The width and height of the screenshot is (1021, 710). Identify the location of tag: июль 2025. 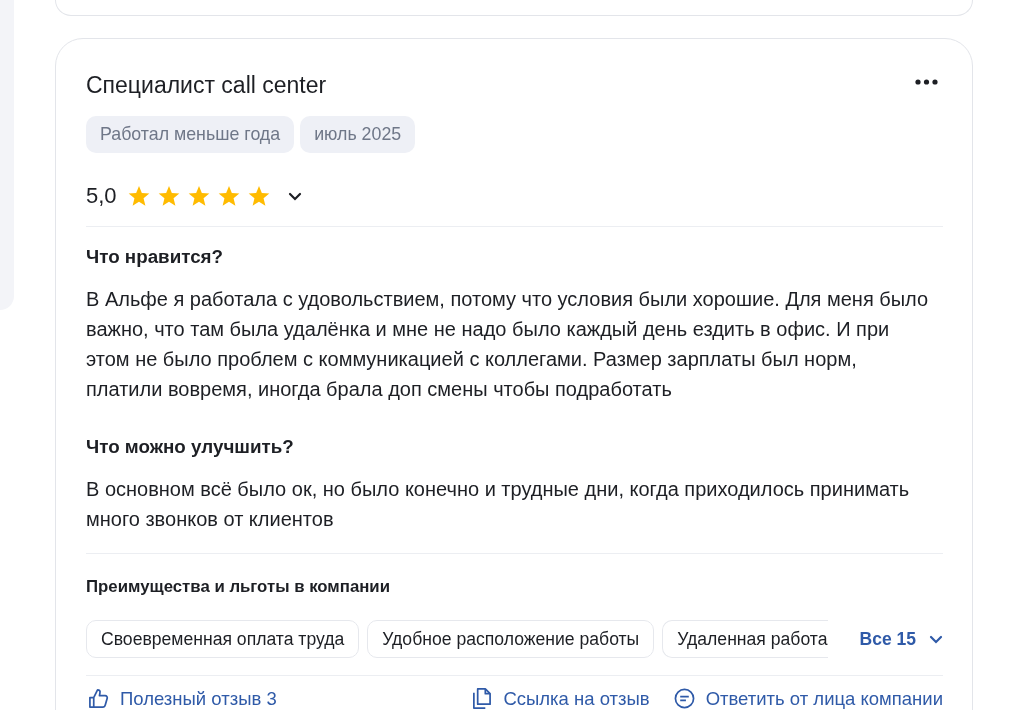
(358, 134).